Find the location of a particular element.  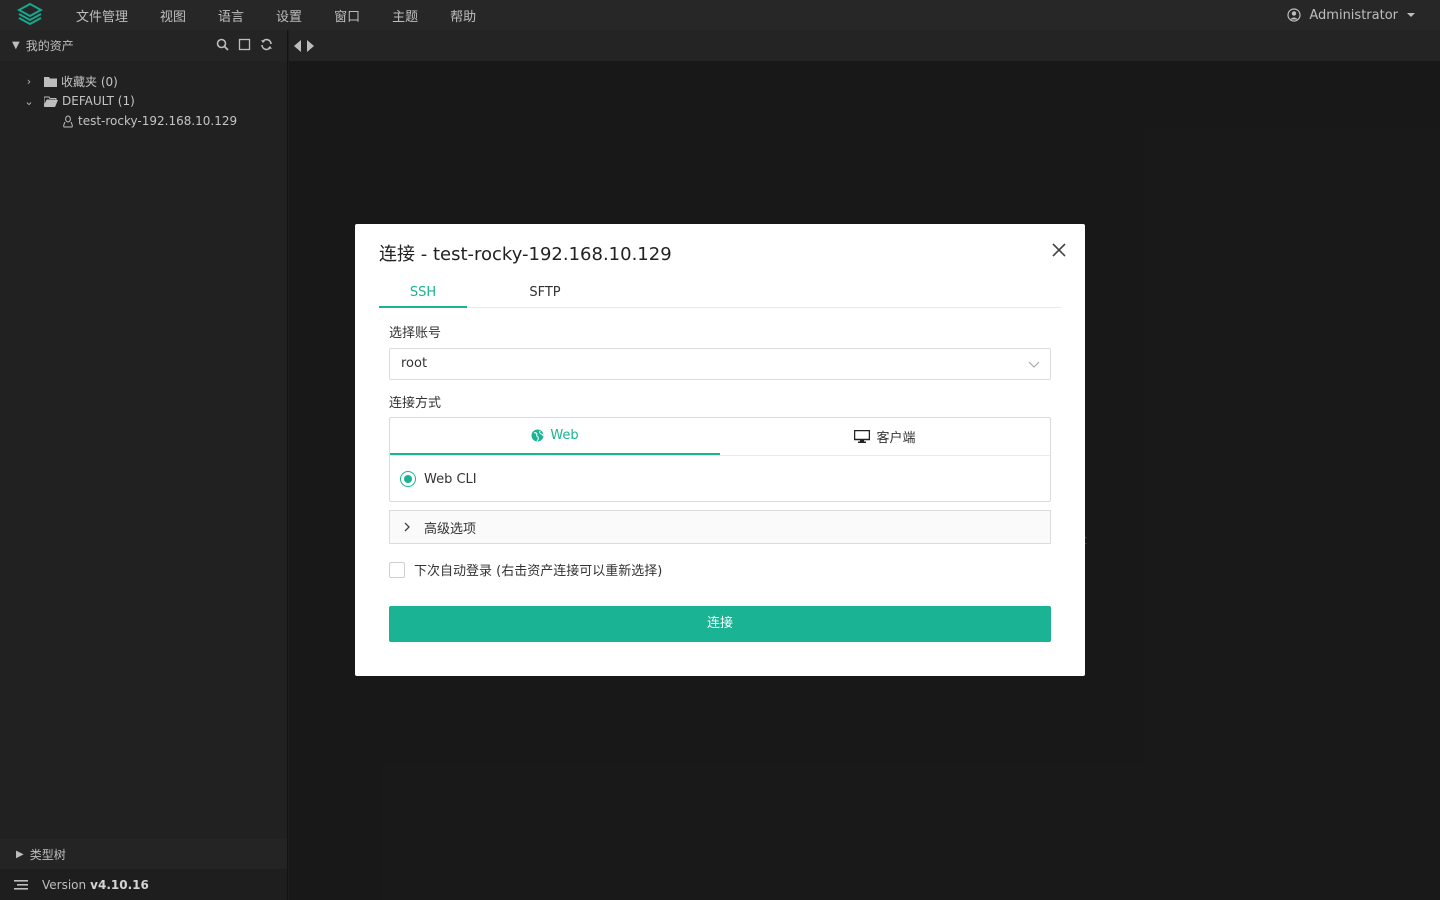

dialog-title: 连接 - test-rocky-192.168.10.129 is located at coordinates (525, 254).